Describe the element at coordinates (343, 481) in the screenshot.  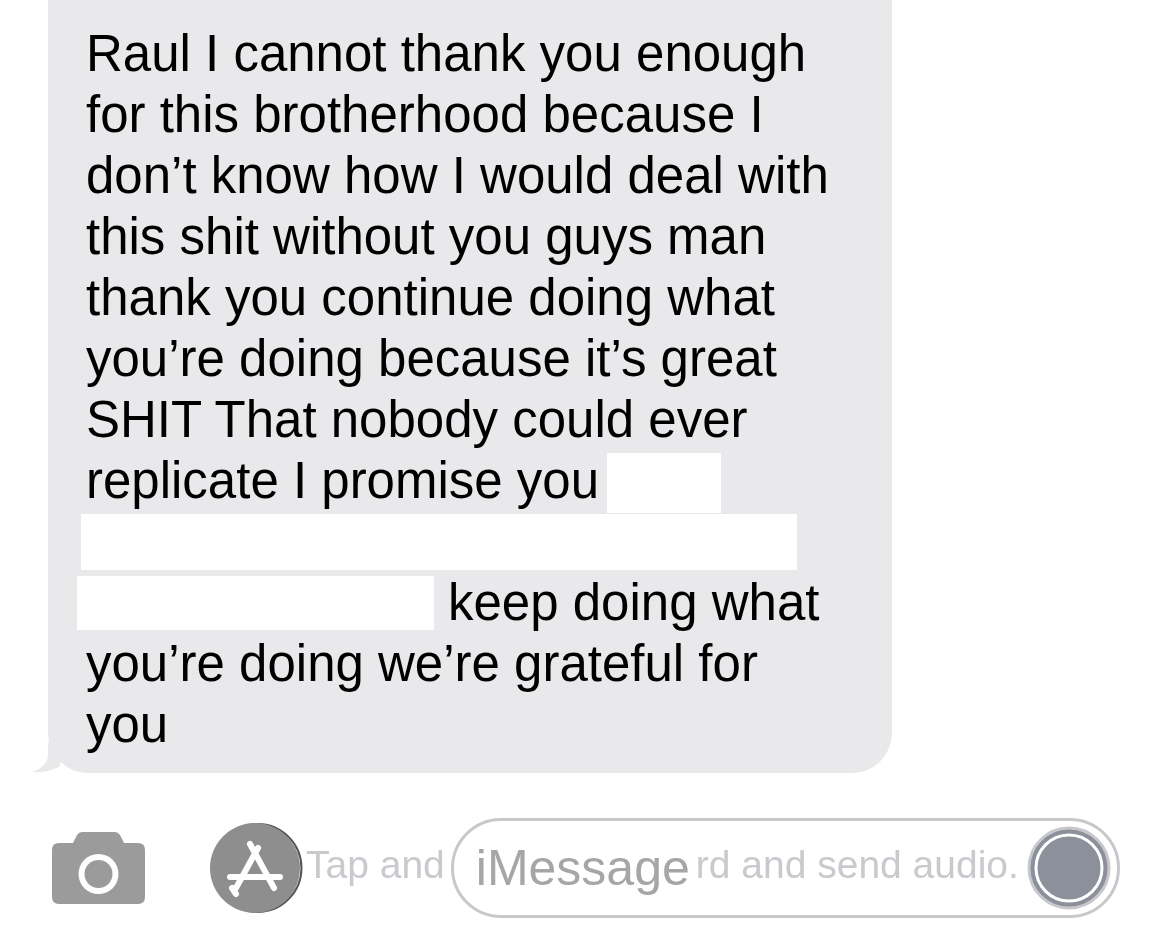
I see `message-text: replicate I promise you` at that location.